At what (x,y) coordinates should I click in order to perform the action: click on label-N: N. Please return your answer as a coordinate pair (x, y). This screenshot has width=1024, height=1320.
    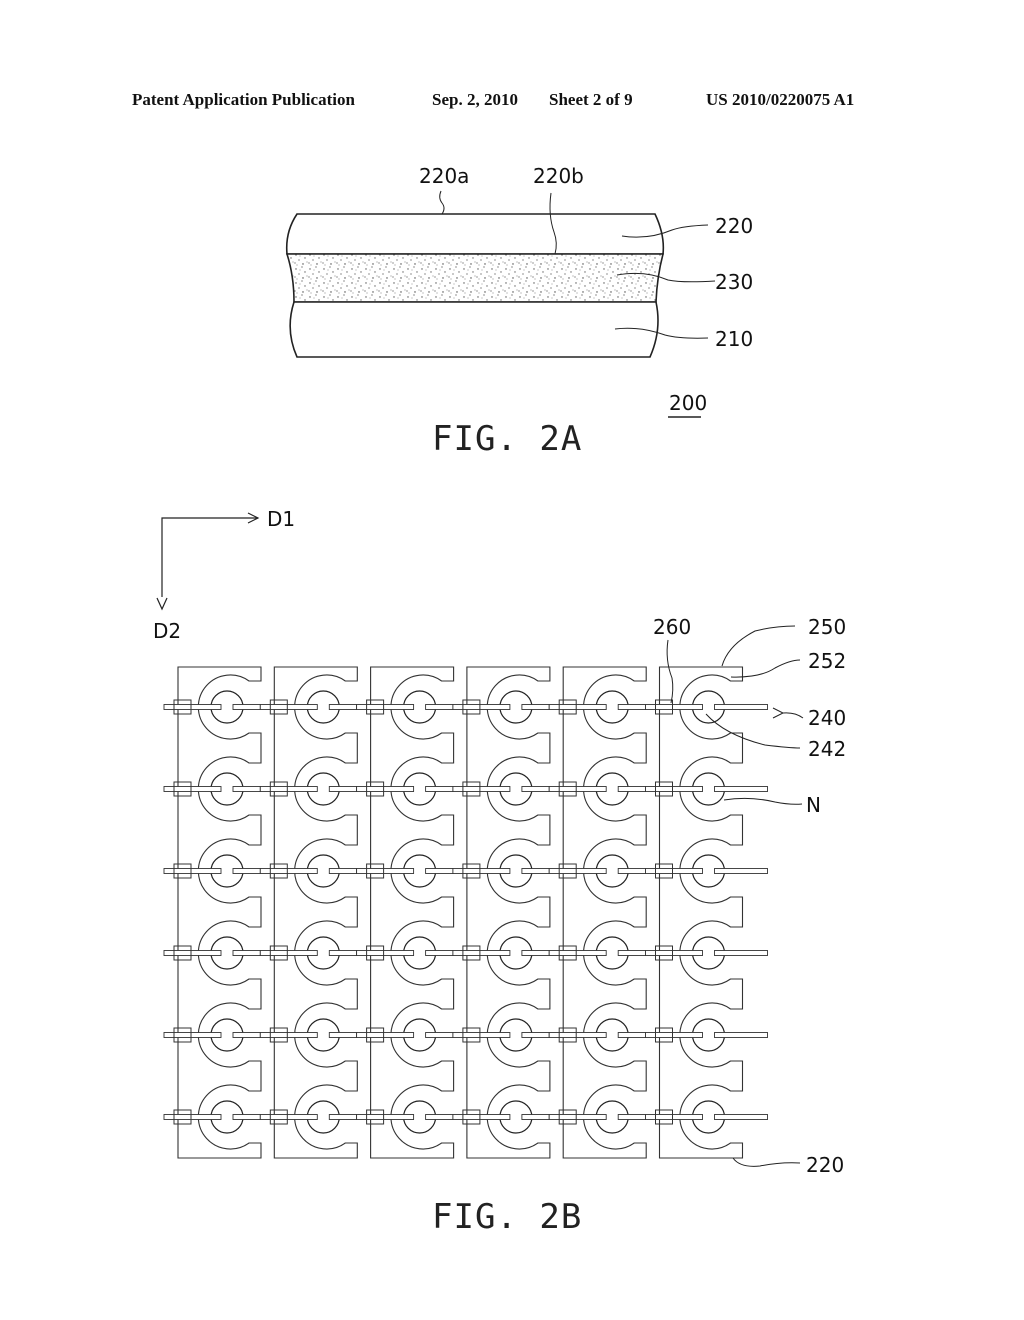
    Looking at the image, I should click on (813, 805).